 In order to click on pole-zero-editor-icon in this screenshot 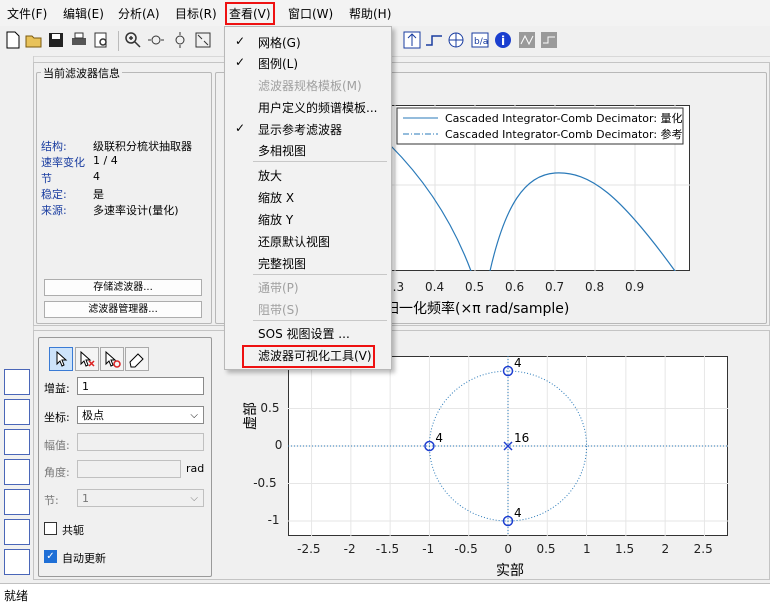, I will do `click(17, 502)`.